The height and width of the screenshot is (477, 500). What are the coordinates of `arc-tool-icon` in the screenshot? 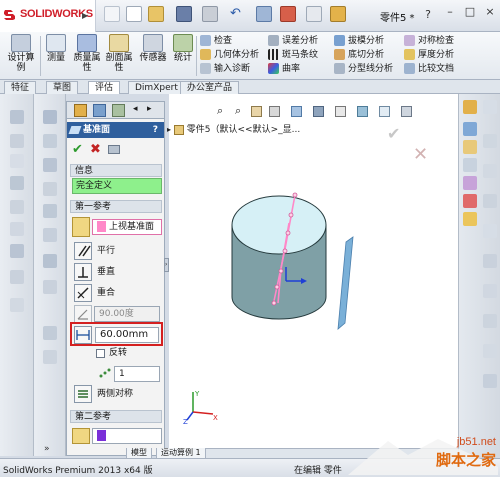 It's located at (17, 207).